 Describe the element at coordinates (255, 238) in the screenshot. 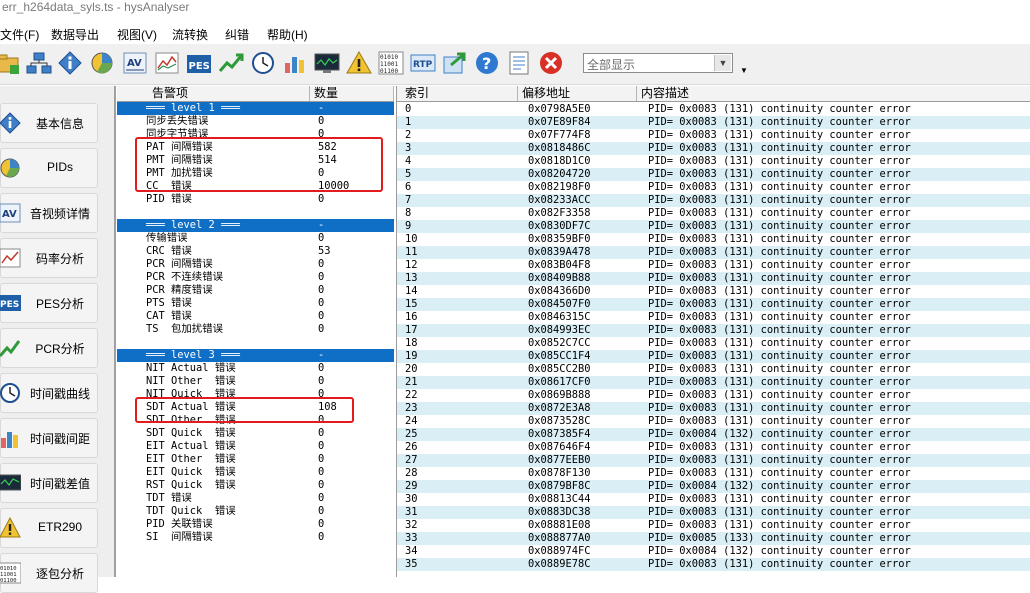

I see `alarm-row: 传输错误 0` at that location.